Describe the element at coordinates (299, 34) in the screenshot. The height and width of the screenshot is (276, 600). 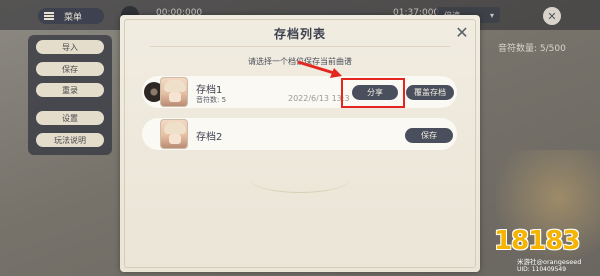
I see `dialog-title: 存档列表` at that location.